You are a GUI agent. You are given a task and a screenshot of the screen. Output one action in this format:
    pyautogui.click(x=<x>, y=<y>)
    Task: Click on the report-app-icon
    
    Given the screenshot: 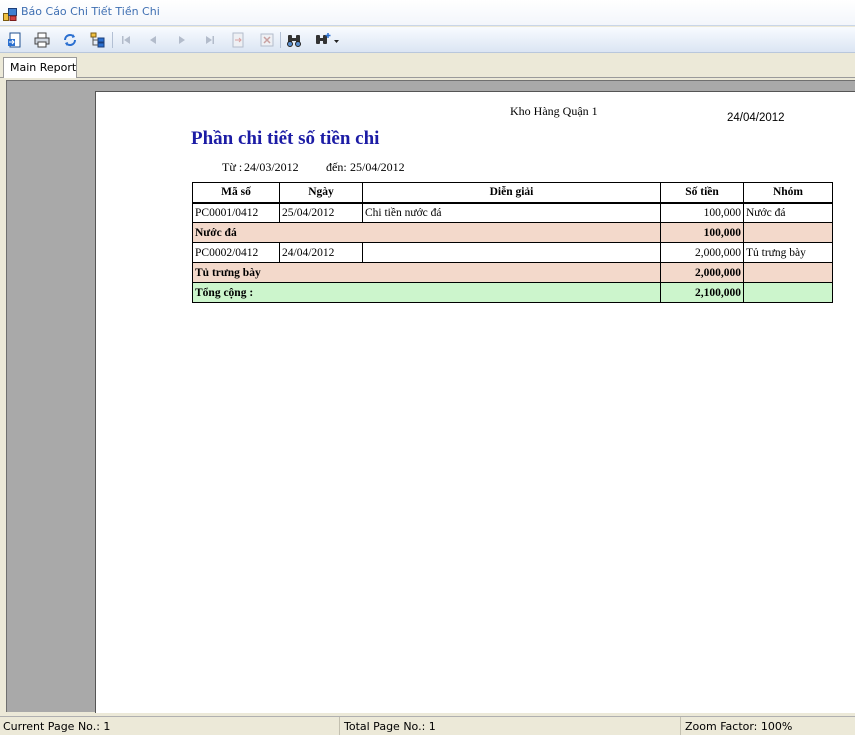 What is the action you would take?
    pyautogui.click(x=10, y=13)
    